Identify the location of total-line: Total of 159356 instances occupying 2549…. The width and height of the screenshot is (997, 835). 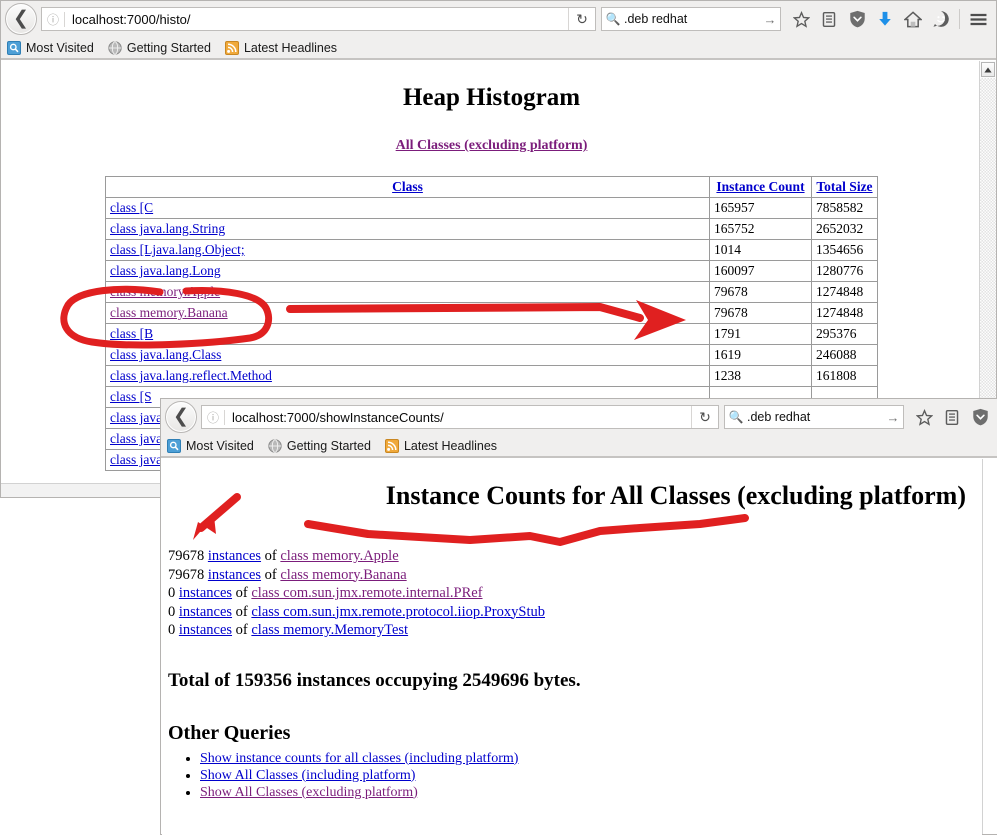
(374, 680).